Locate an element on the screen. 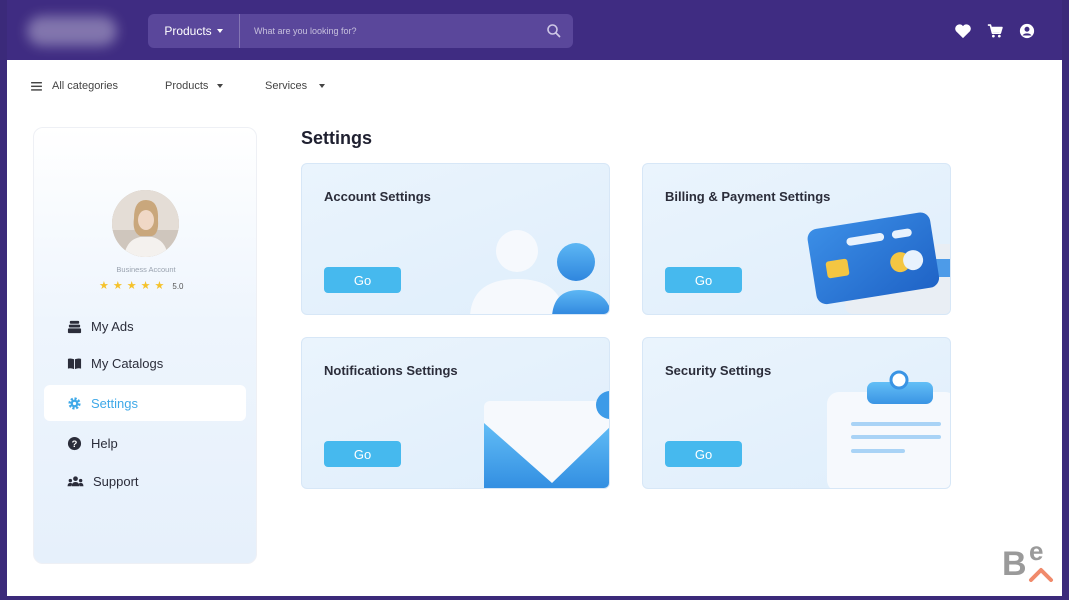  envelope-illustration is located at coordinates (546, 439).